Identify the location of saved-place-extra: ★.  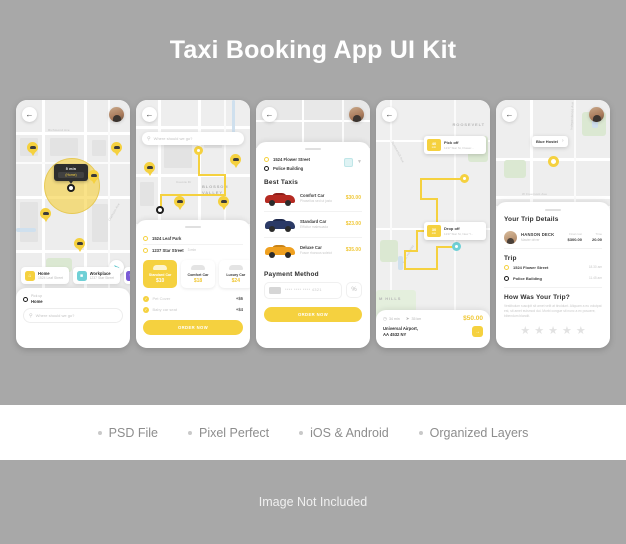
(127, 275).